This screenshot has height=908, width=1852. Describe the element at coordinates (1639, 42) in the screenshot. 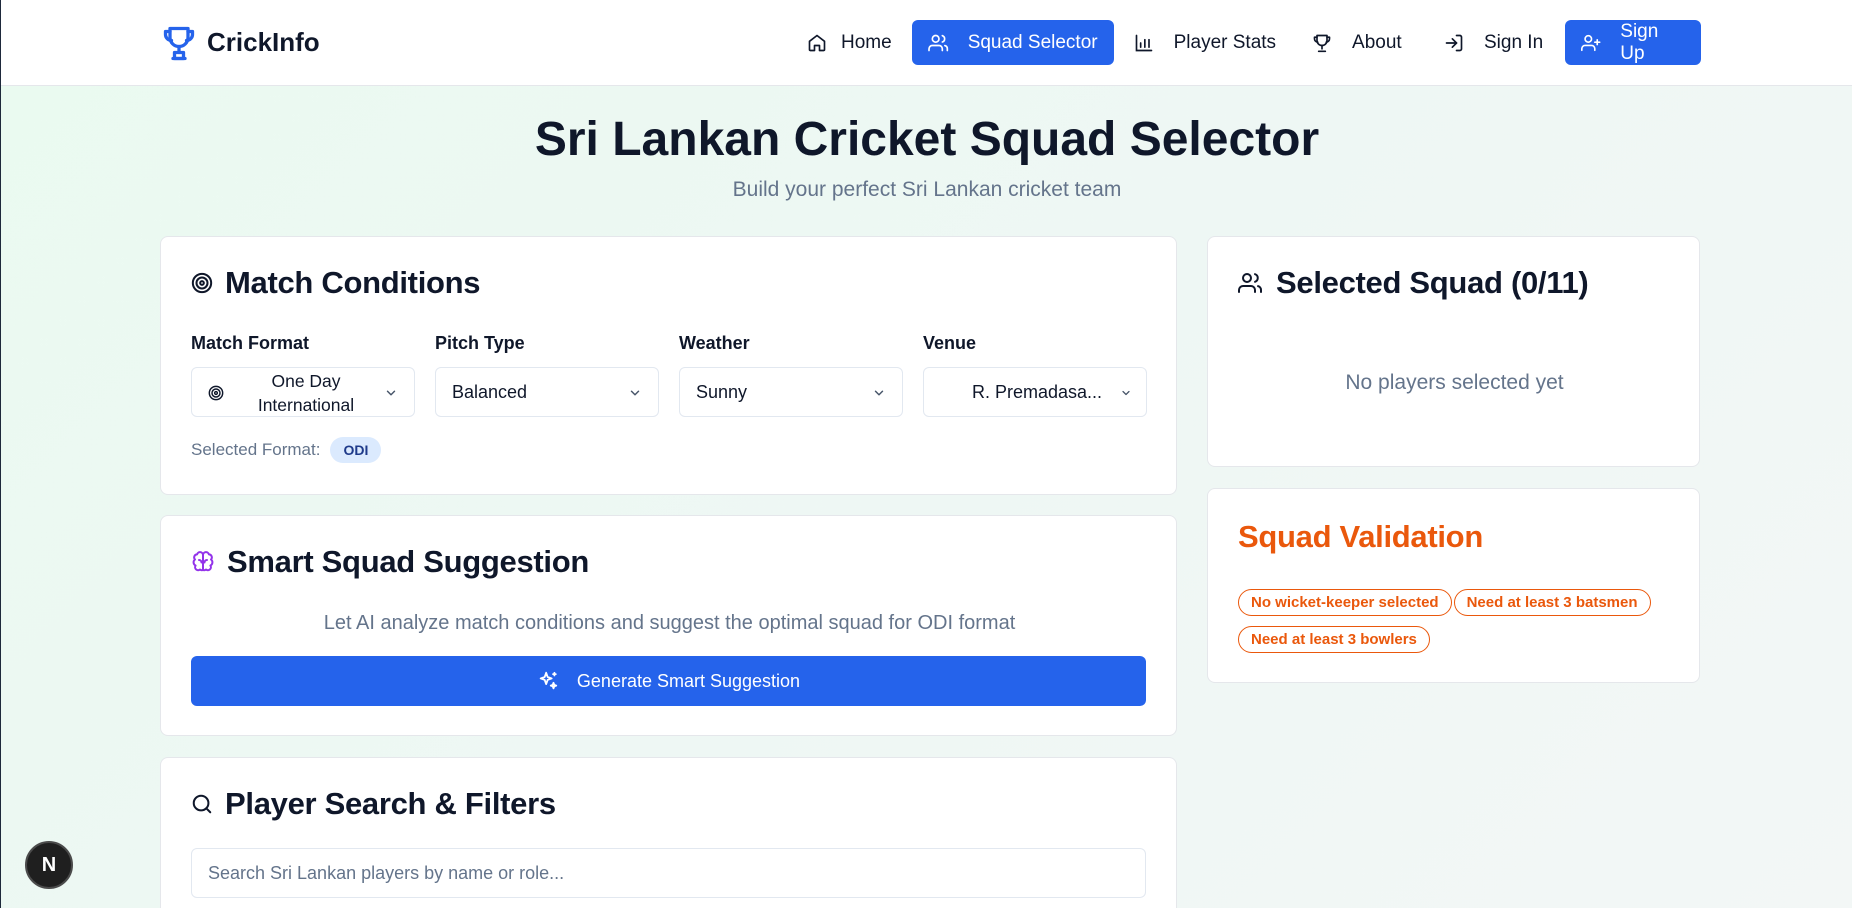

I see `sign-up-label: Sign Up` at that location.